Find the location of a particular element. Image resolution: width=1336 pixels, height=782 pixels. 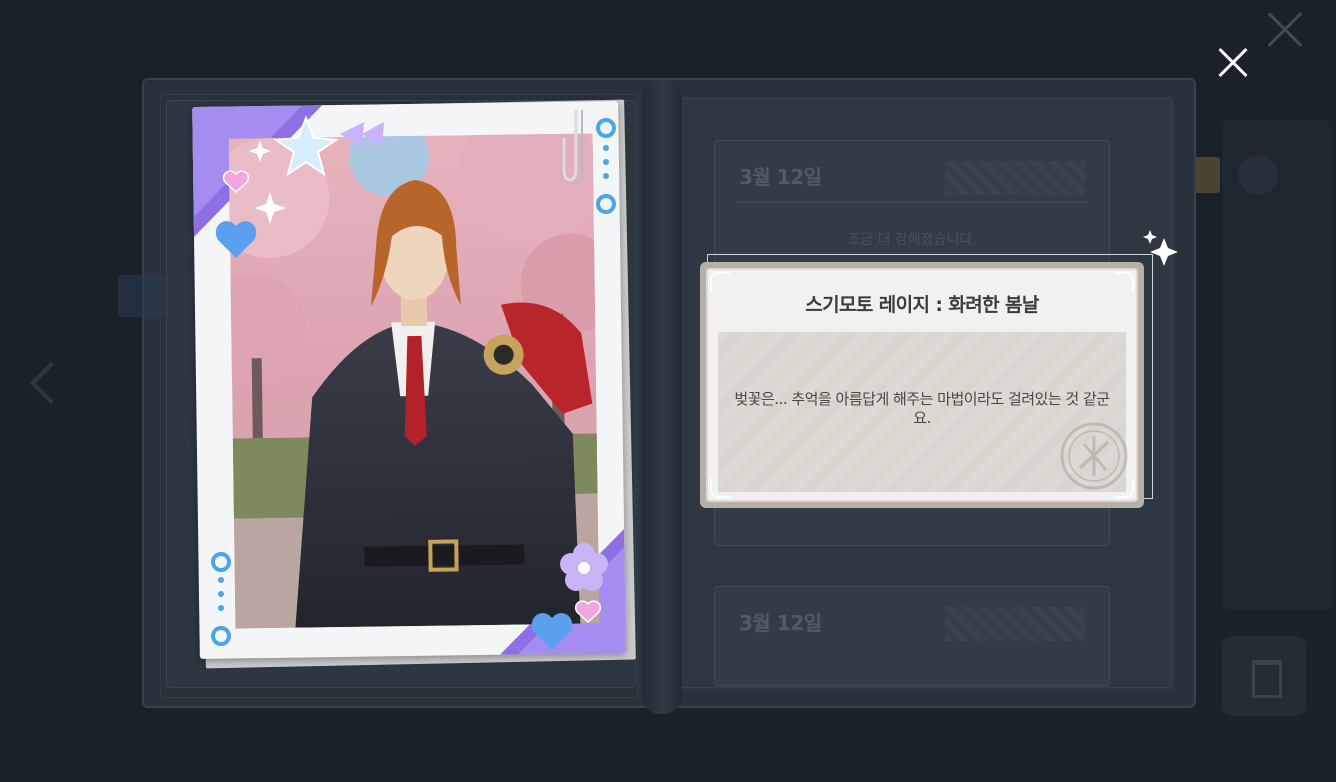

paperclip-icon is located at coordinates (572, 147).